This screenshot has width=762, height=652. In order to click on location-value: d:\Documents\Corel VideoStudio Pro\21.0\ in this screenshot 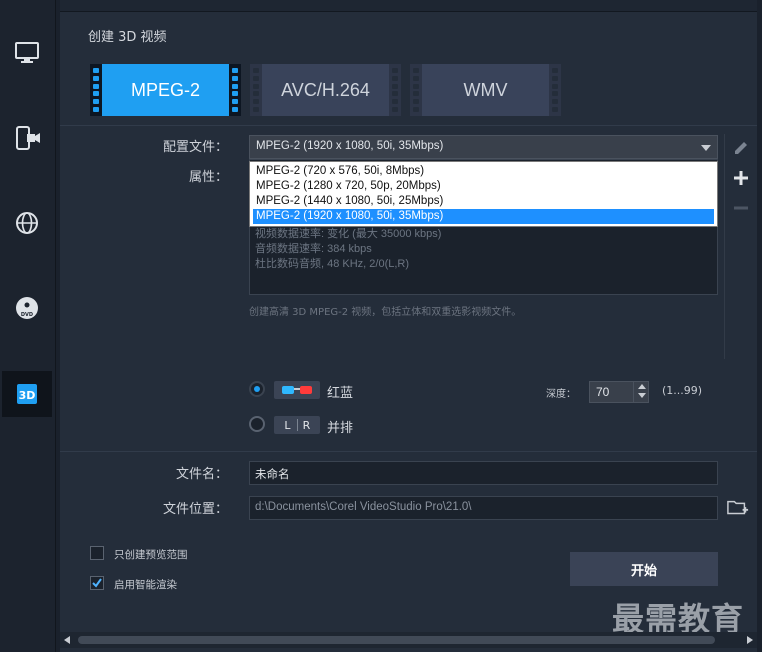, I will do `click(363, 507)`.